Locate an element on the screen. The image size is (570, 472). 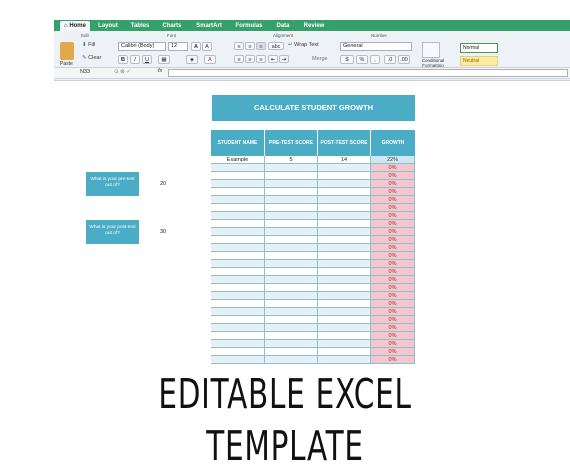
increase-decimal-button: .0 is located at coordinates (390, 59).